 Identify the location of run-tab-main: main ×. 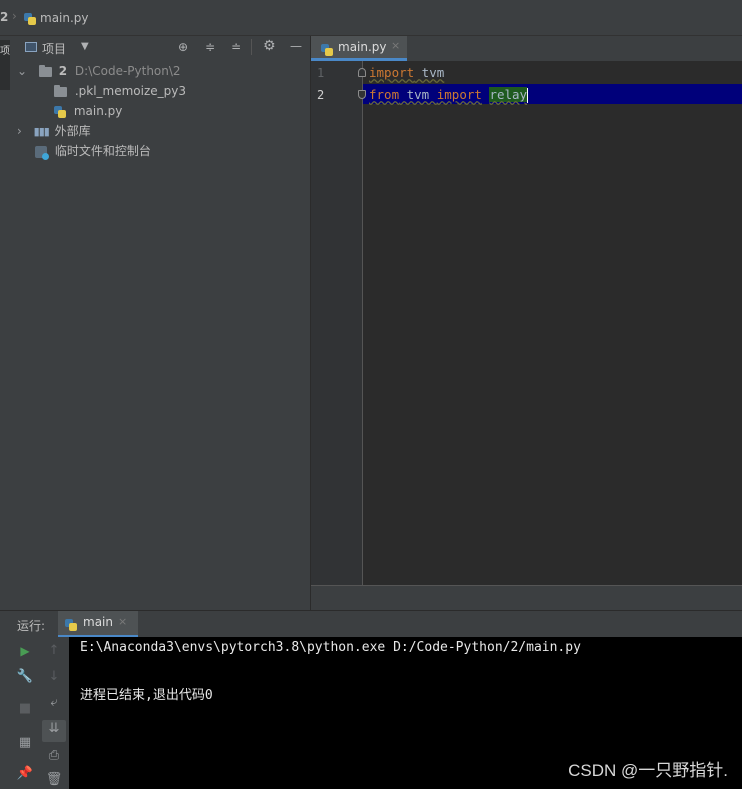
(98, 624).